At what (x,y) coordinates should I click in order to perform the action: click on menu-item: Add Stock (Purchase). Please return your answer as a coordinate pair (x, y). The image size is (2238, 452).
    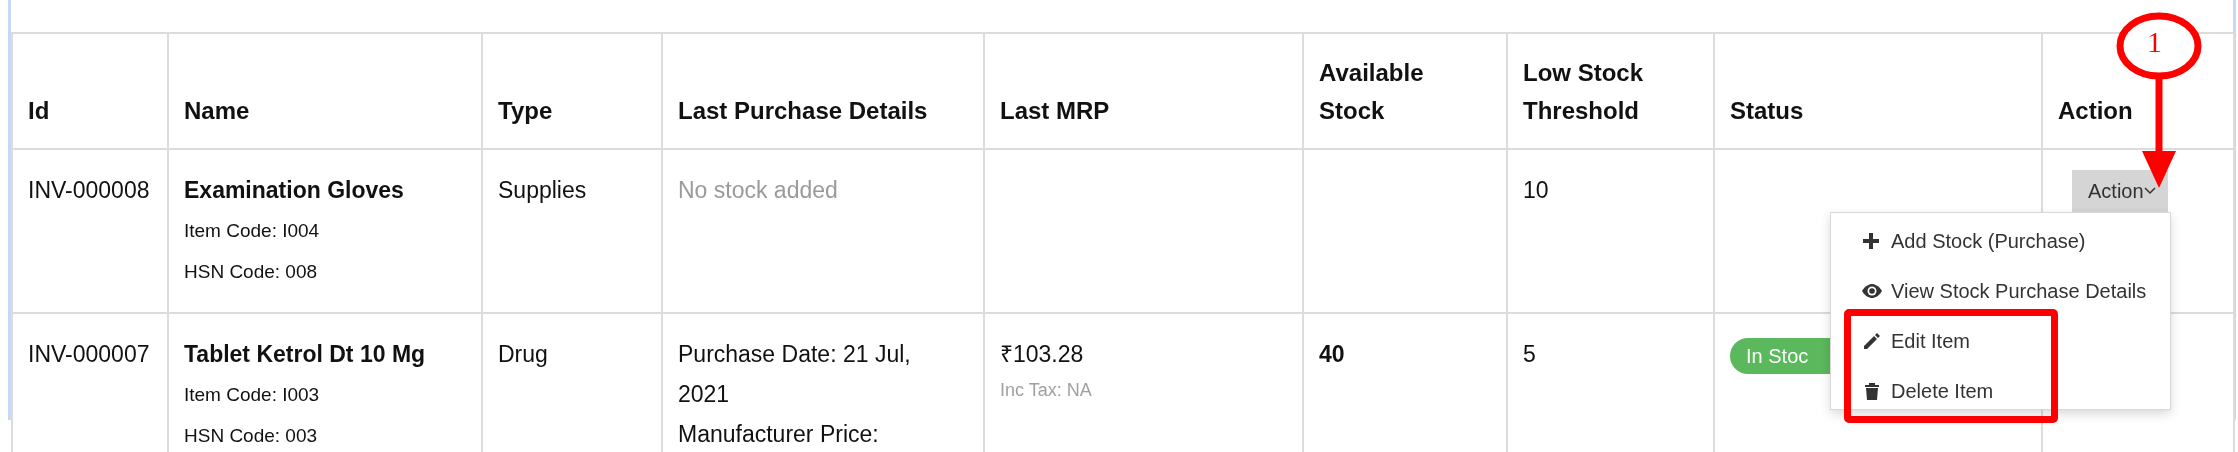
    Looking at the image, I should click on (2000, 241).